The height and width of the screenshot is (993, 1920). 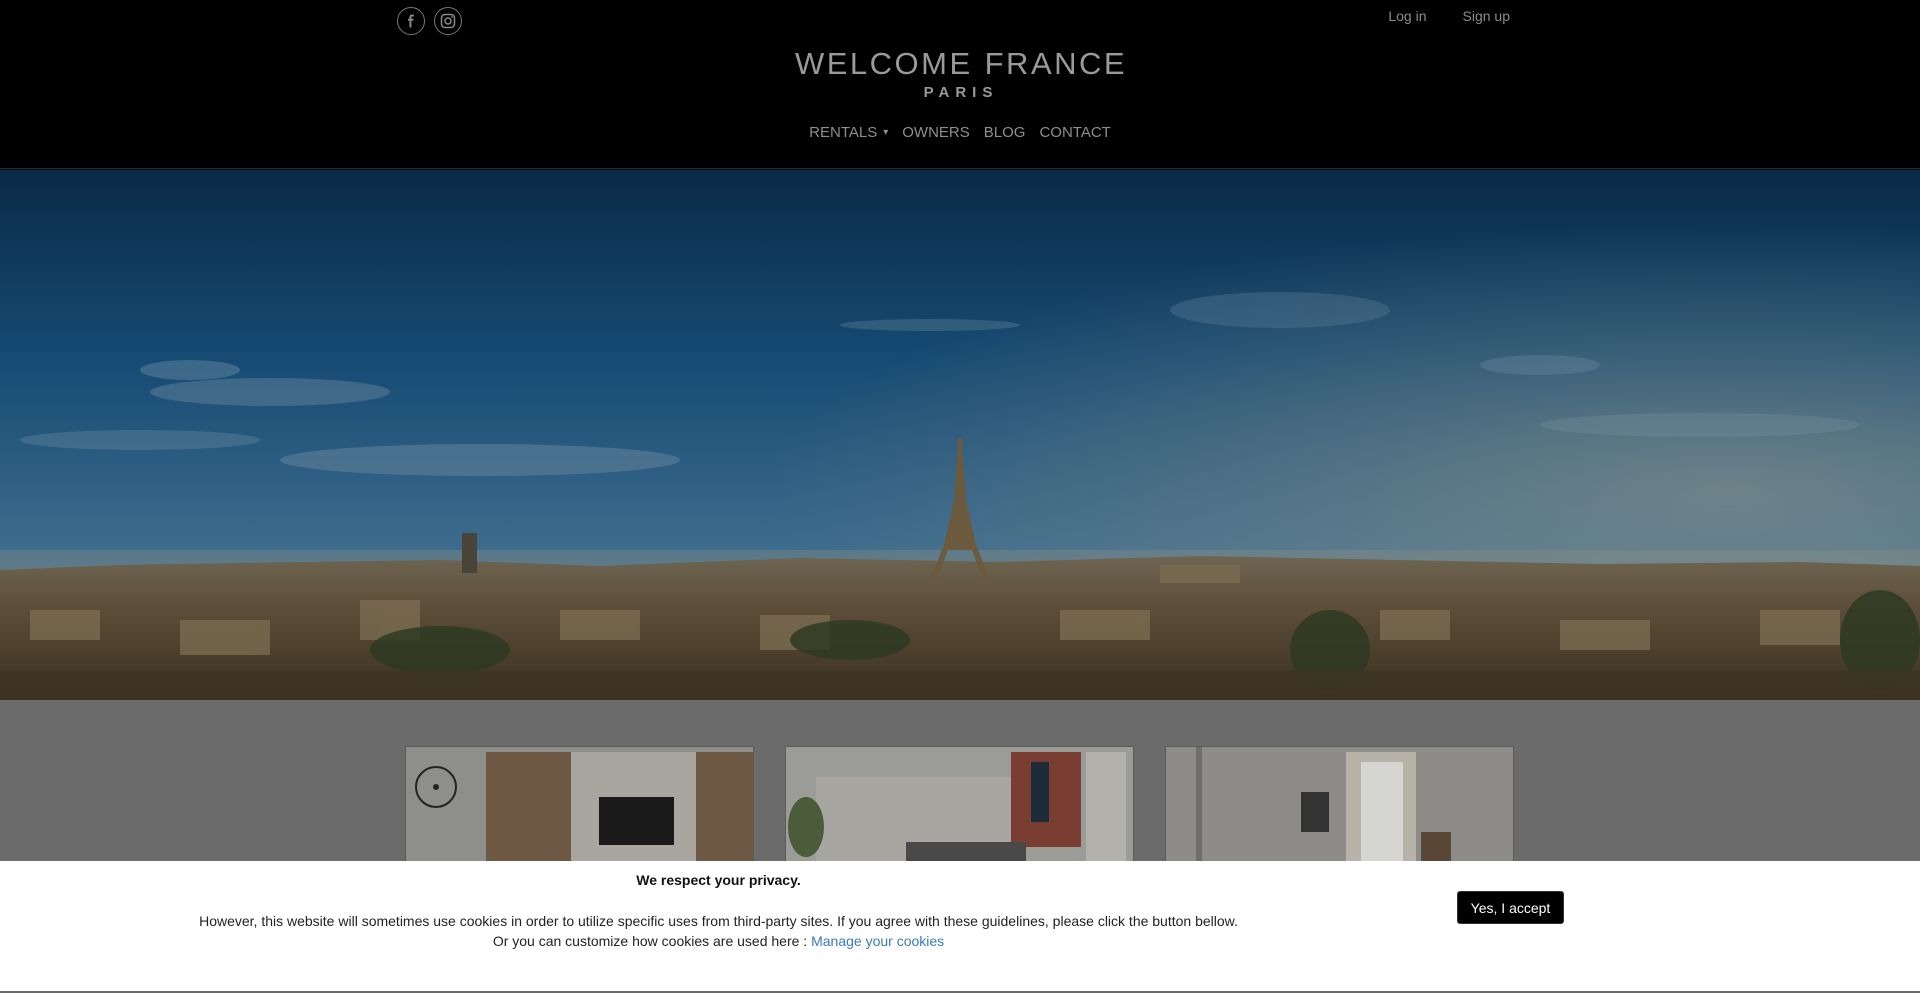 What do you see at coordinates (448, 21) in the screenshot?
I see `instagram-icon` at bounding box center [448, 21].